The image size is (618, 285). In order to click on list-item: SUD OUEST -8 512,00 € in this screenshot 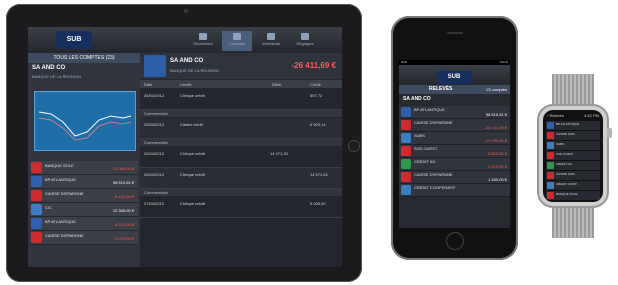, I will do `click(454, 151)`.